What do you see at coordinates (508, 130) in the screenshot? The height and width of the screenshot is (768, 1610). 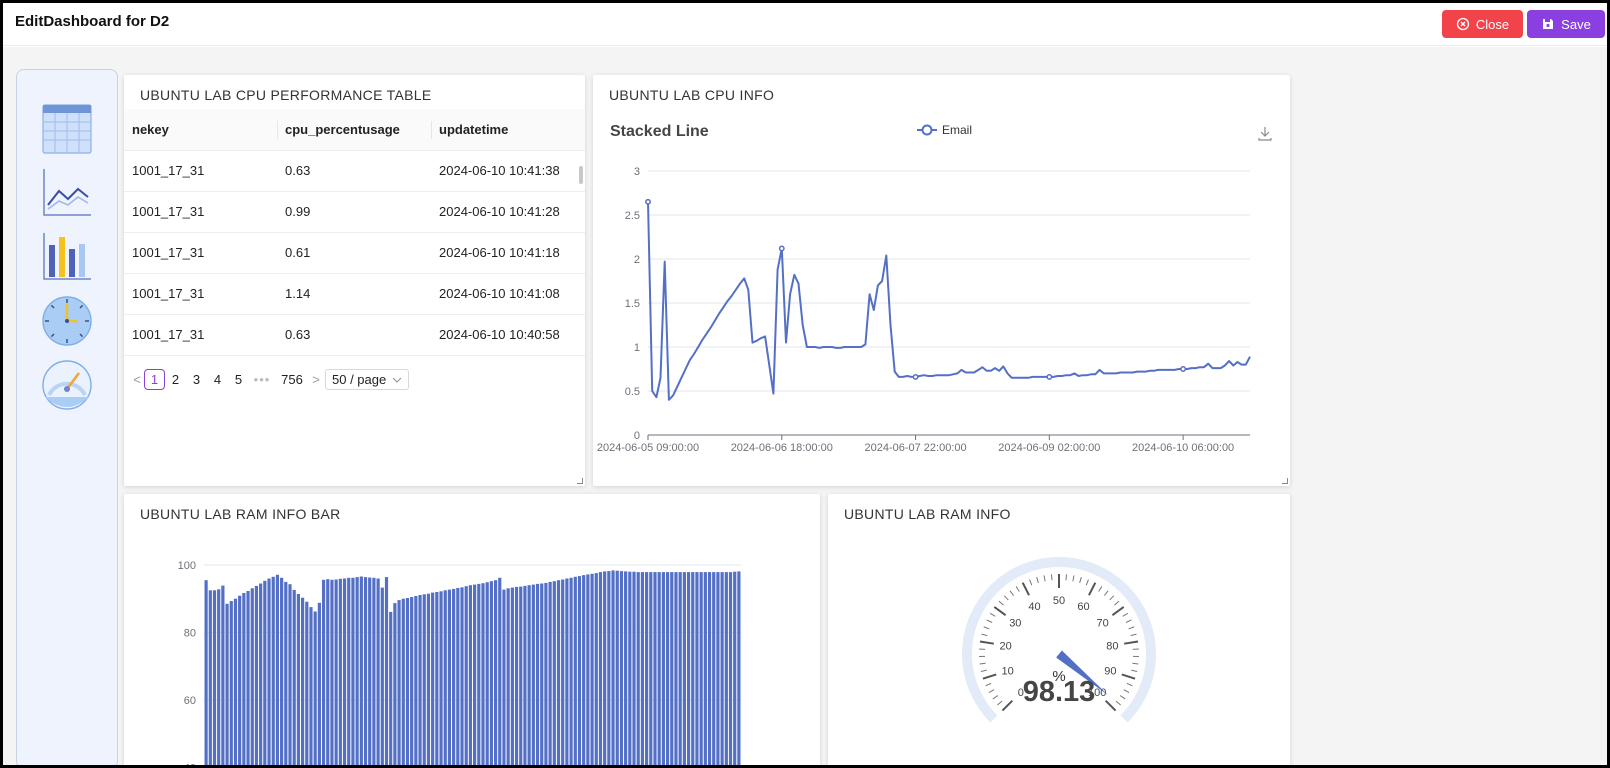 I see `column-header: updatetime` at bounding box center [508, 130].